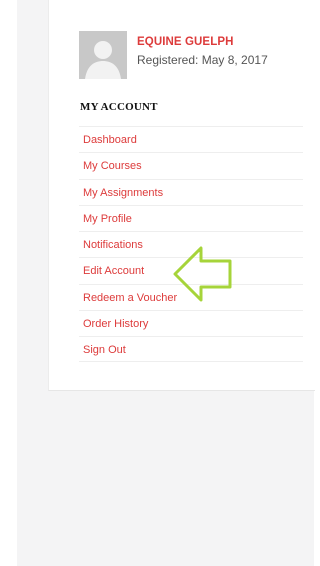 This screenshot has height=566, width=320. Describe the element at coordinates (191, 322) in the screenshot. I see `menu-item-order-history: Order History` at that location.